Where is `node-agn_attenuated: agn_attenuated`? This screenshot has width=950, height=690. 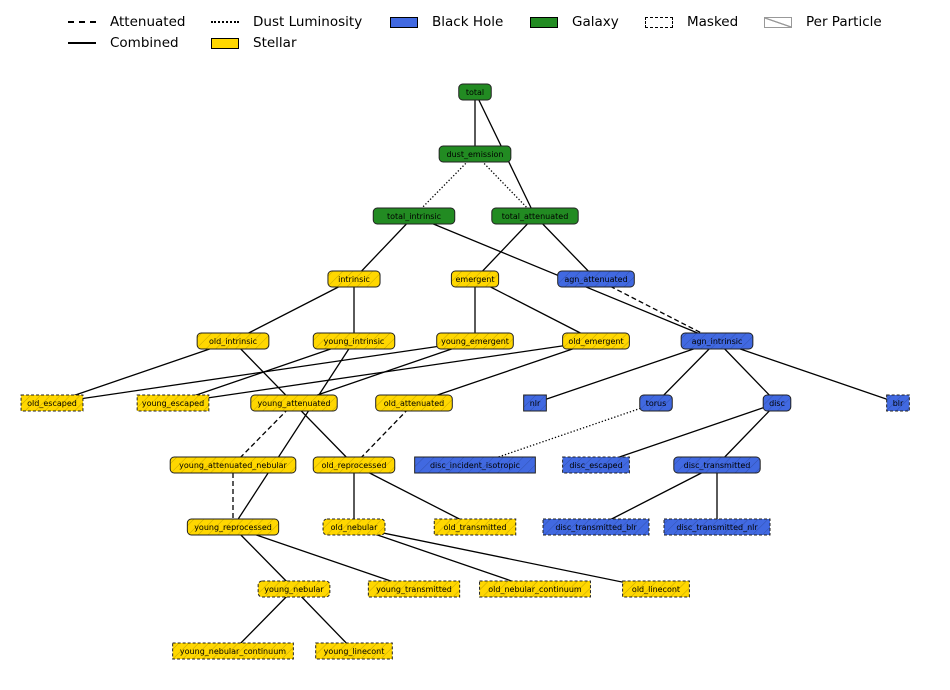 node-agn_attenuated: agn_attenuated is located at coordinates (596, 279).